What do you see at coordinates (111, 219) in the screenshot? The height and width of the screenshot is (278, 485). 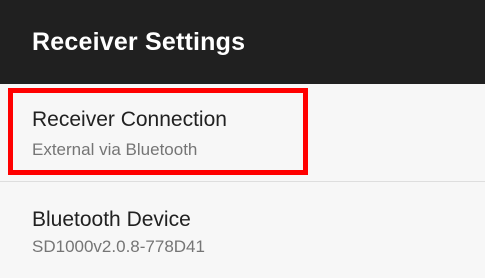 I see `preference-title: Bluetooth Device` at bounding box center [111, 219].